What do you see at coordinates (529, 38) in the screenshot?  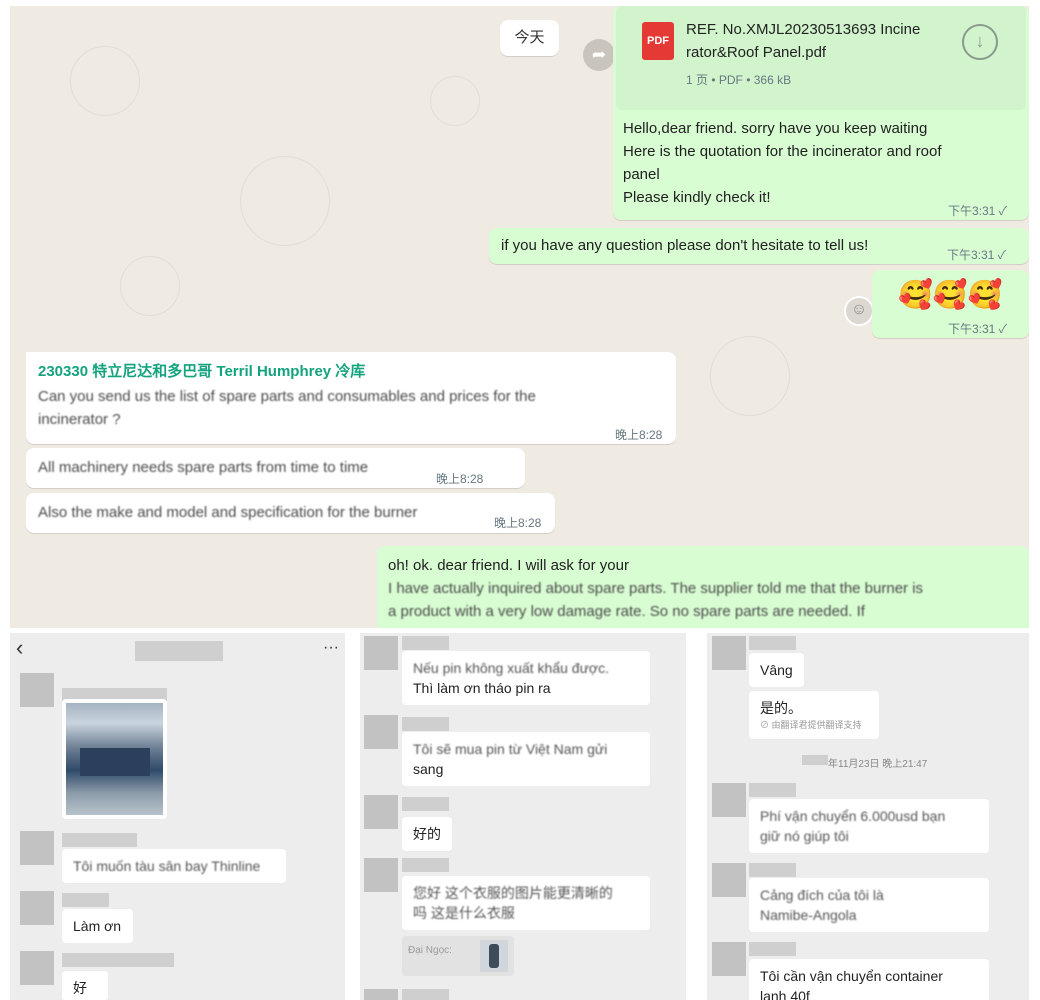 I see `date-chip: 今天` at bounding box center [529, 38].